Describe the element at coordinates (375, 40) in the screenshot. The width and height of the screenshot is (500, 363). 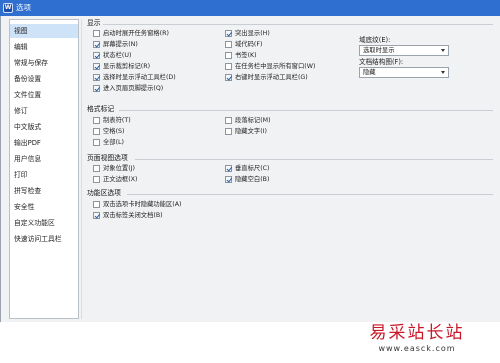
I see `field-shading-label: 域底纹(E):` at that location.